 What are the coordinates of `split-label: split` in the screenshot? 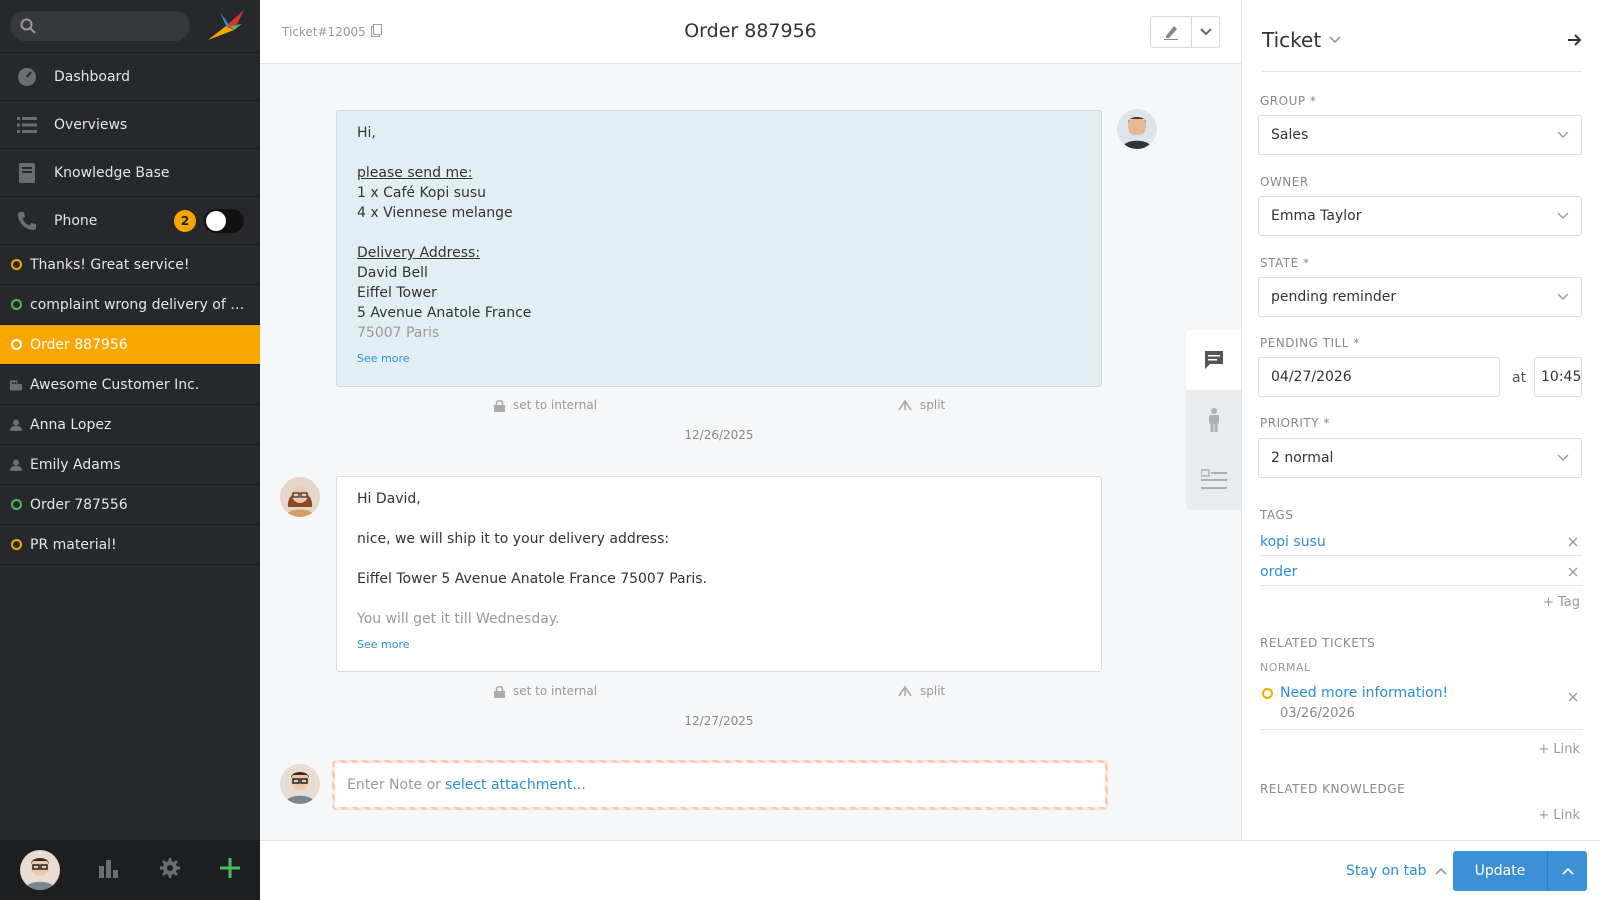 It's located at (933, 405).